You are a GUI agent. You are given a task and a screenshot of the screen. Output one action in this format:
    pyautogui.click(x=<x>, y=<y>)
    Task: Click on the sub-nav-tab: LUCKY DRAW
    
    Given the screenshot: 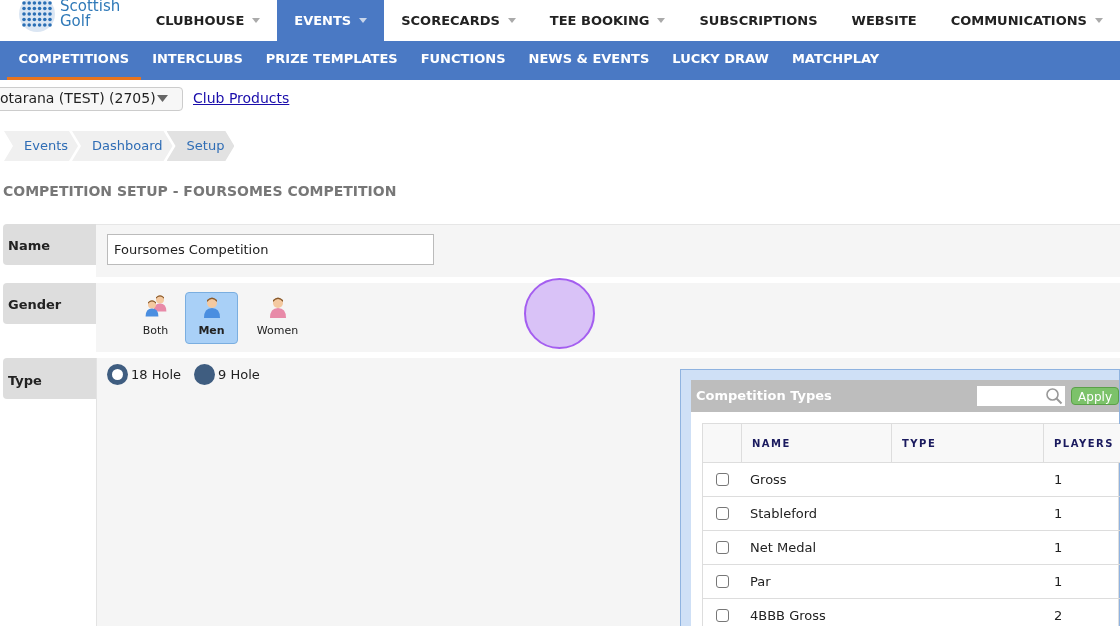 What is the action you would take?
    pyautogui.click(x=720, y=60)
    